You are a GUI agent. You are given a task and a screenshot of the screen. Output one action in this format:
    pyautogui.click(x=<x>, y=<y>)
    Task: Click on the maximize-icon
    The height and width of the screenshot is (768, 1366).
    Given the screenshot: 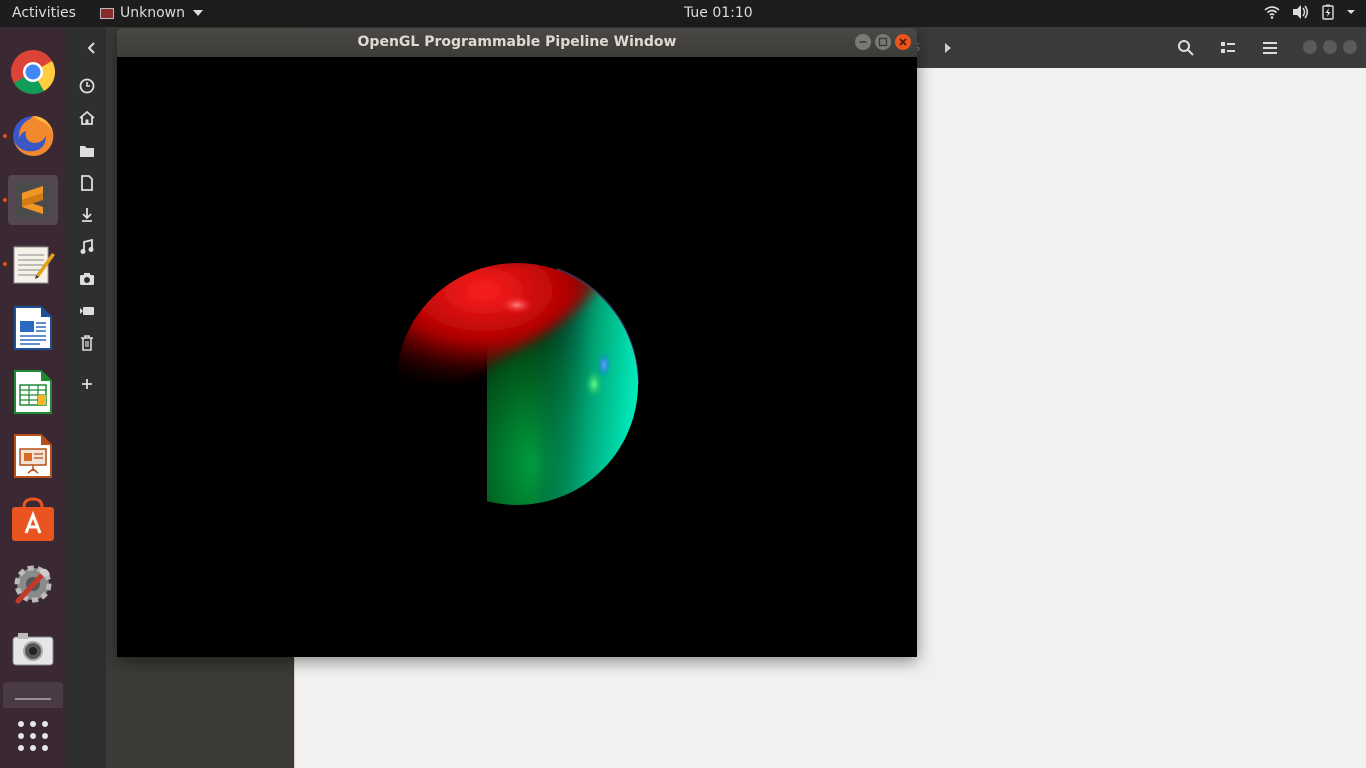 What is the action you would take?
    pyautogui.click(x=883, y=42)
    